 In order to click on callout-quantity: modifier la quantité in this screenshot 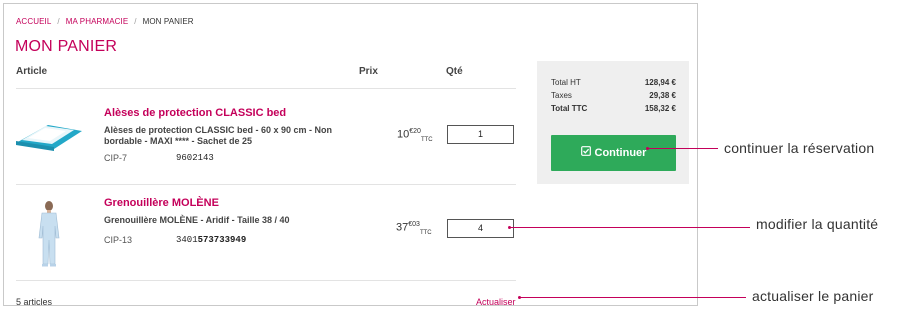, I will do `click(817, 224)`.